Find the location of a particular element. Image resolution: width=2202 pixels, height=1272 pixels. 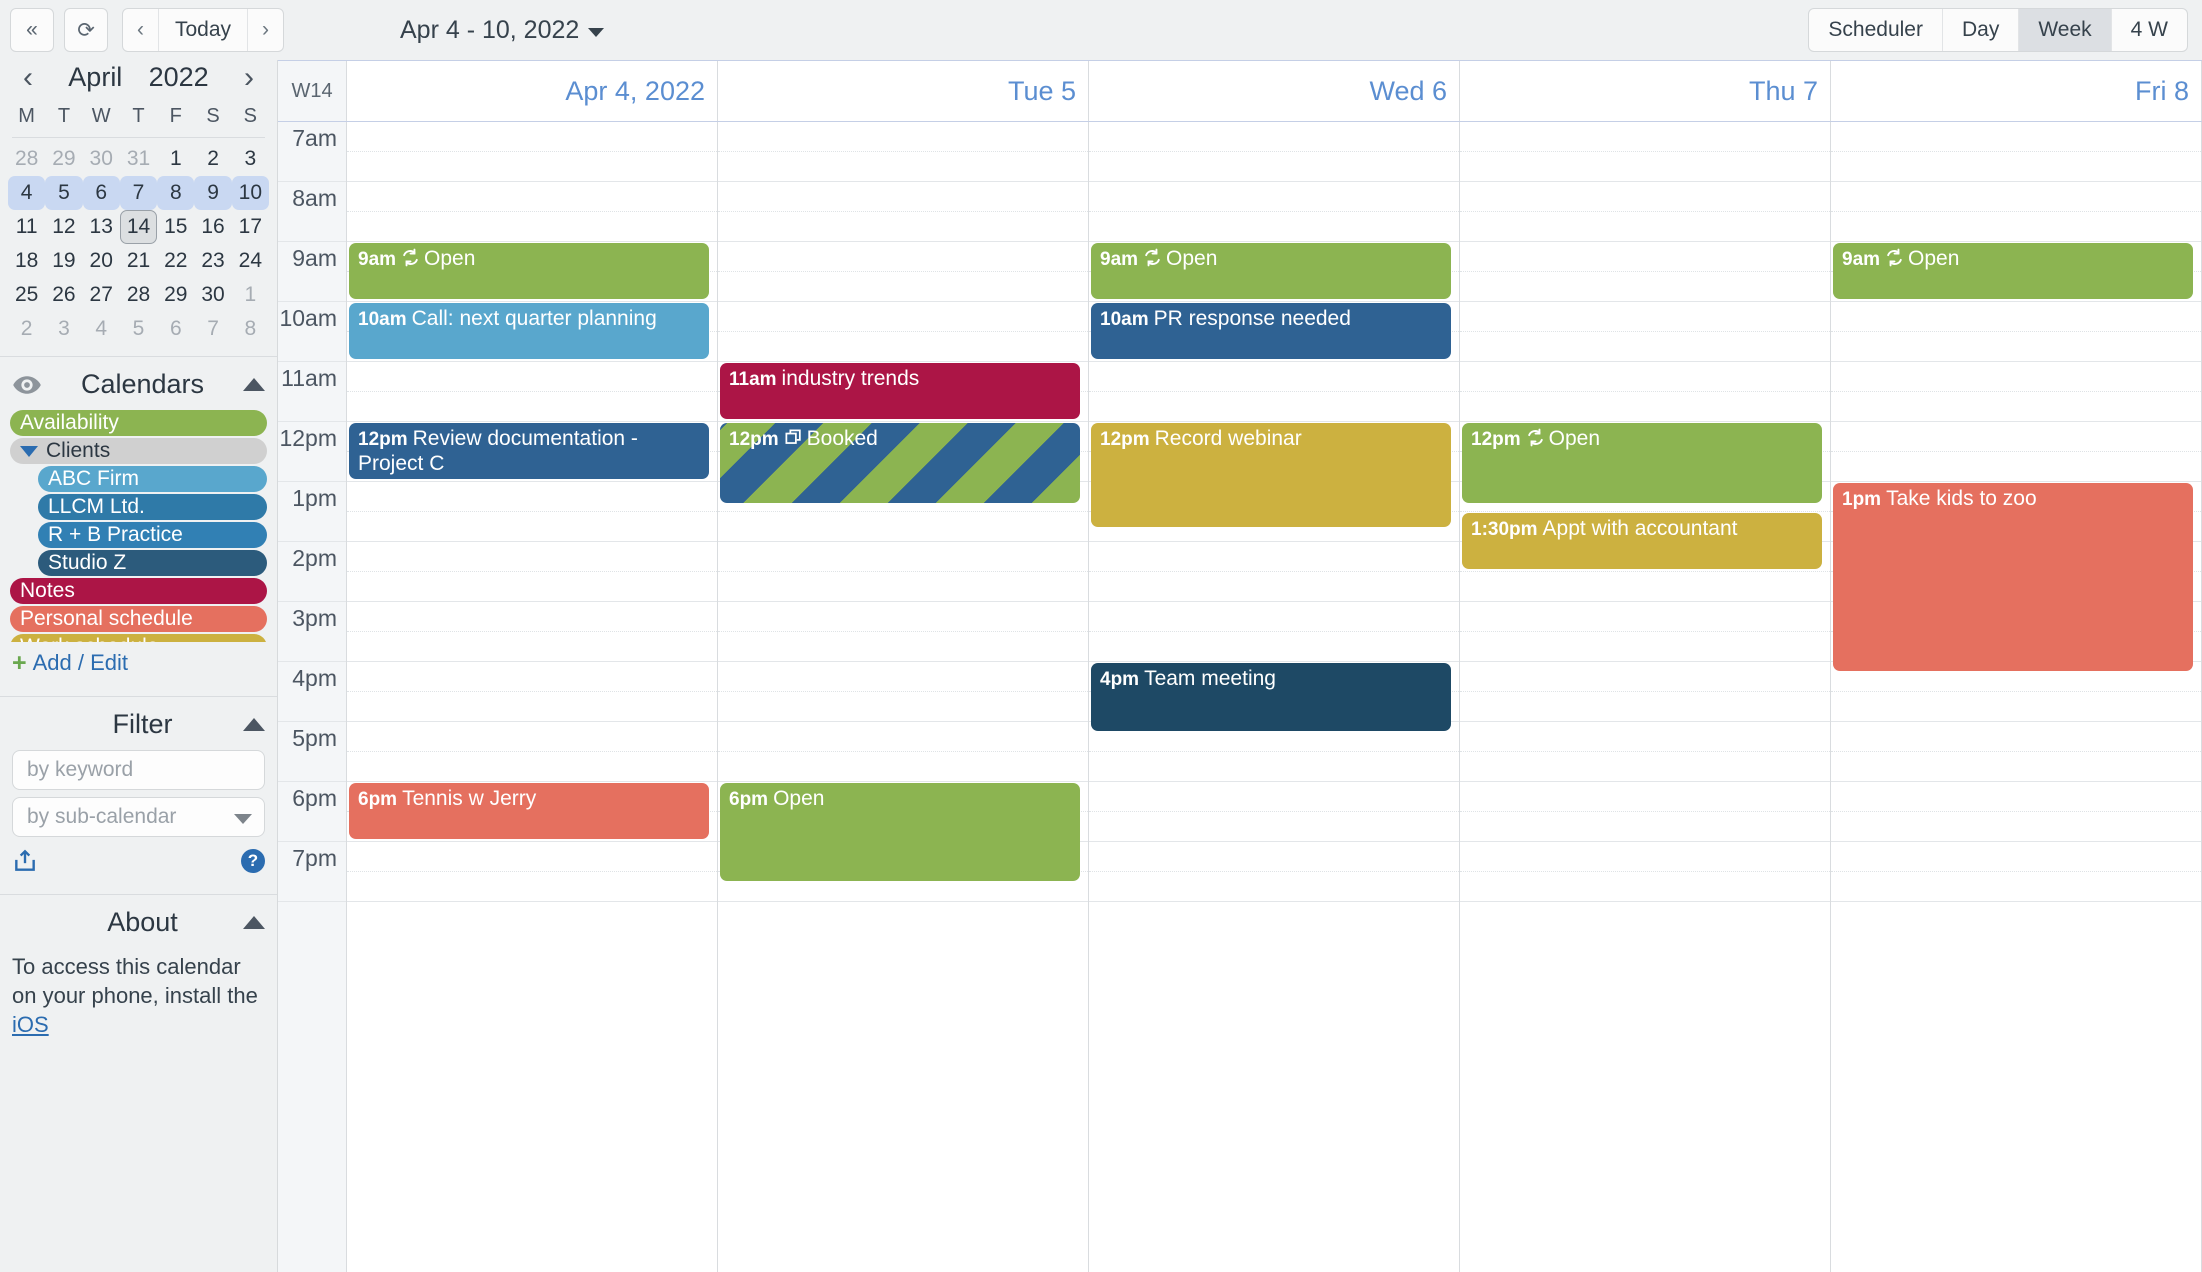

event-block: 1:30pm Appt with accountant is located at coordinates (1642, 541).